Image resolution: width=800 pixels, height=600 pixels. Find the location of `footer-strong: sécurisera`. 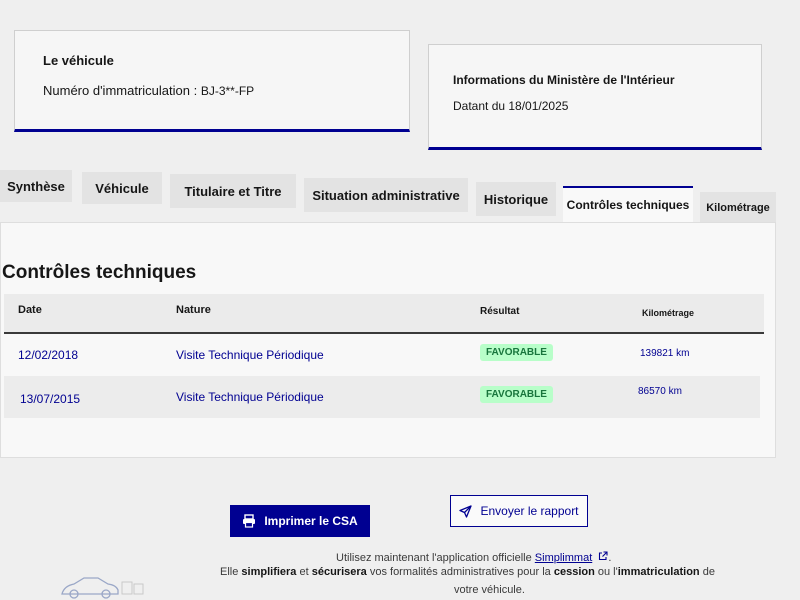

footer-strong: sécurisera is located at coordinates (339, 572).